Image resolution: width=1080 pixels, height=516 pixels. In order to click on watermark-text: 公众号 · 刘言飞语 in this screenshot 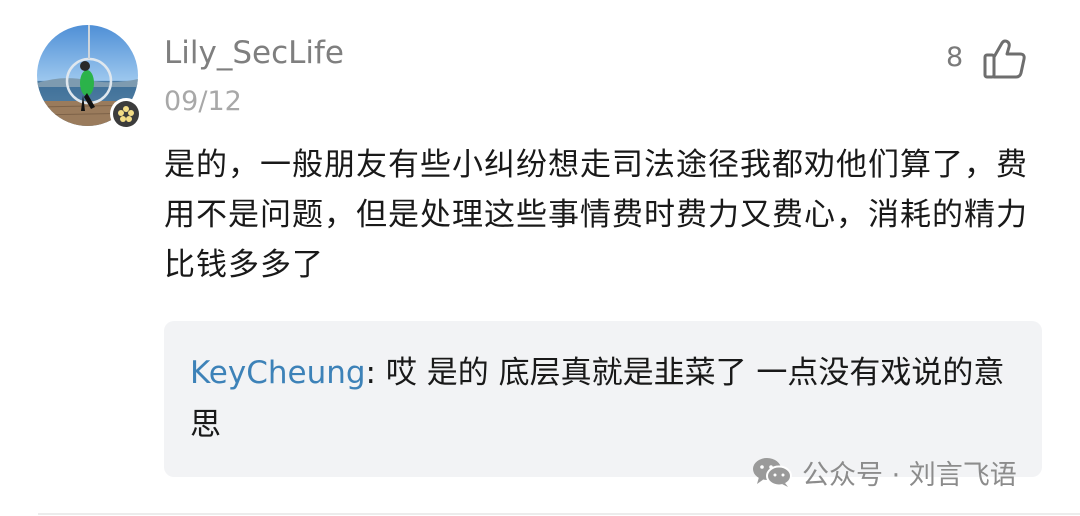, I will do `click(909, 475)`.